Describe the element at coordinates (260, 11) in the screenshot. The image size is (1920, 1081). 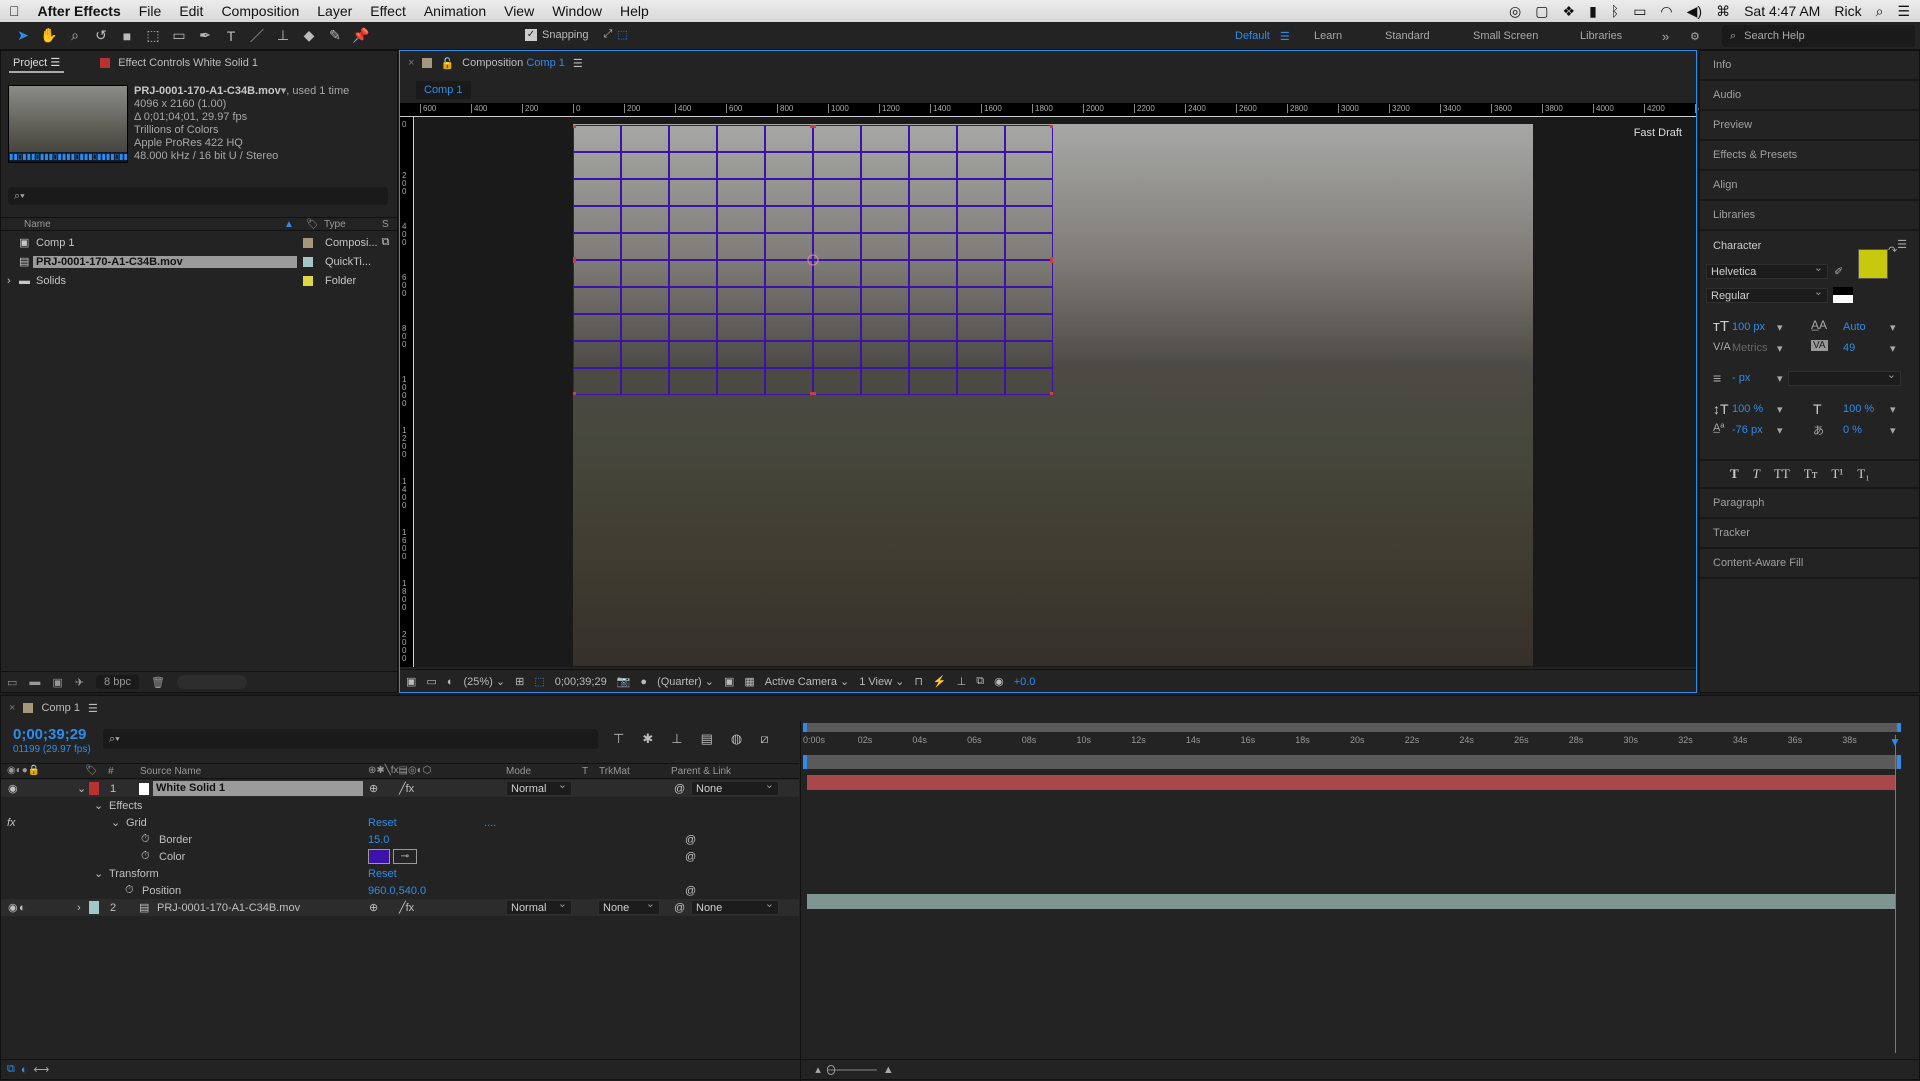
I see `menu-composition: Composition` at that location.